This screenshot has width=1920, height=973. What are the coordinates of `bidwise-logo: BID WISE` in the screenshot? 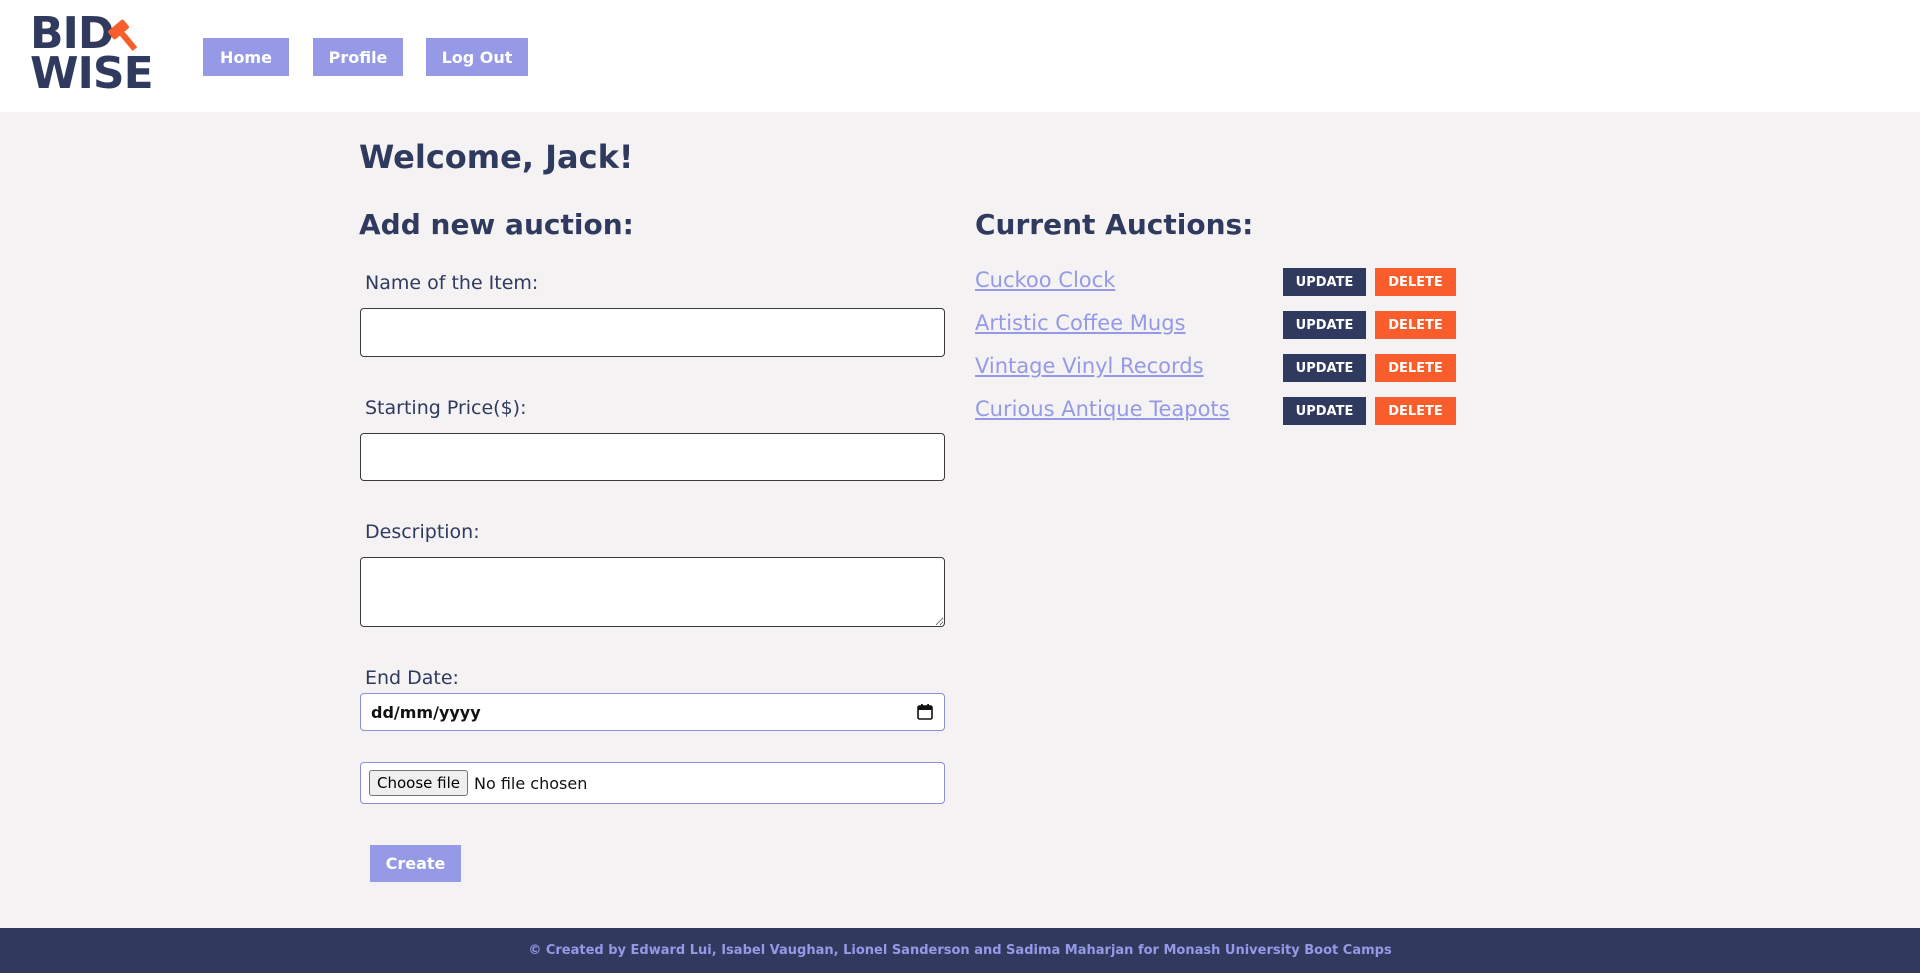 It's located at (92, 54).